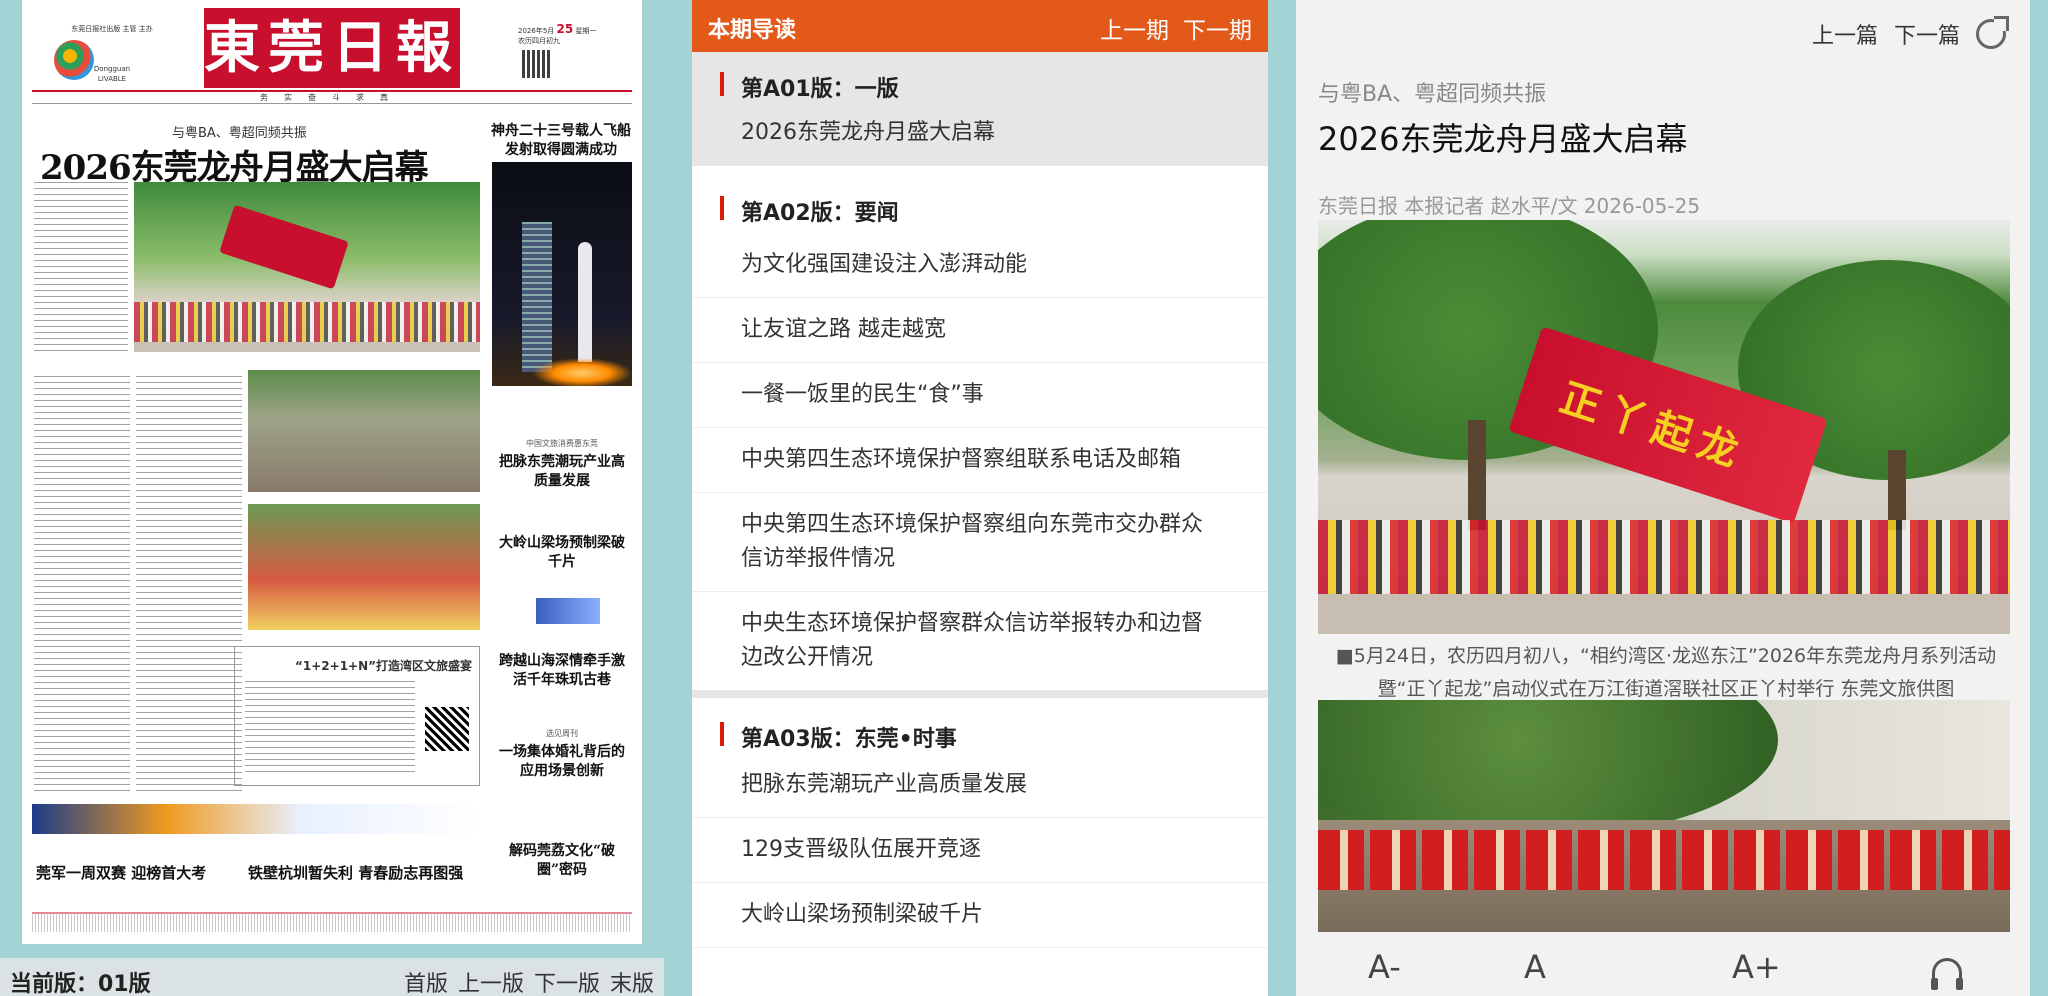 The width and height of the screenshot is (2048, 996). What do you see at coordinates (1927, 34) in the screenshot?
I see `next-article-link: 下一篇` at bounding box center [1927, 34].